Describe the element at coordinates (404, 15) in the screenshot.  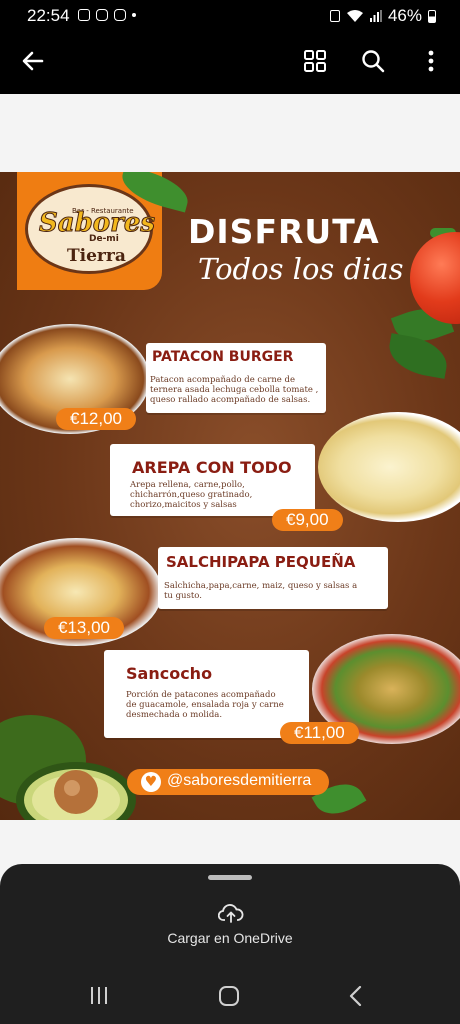
I see `battery-percentage: 46%` at that location.